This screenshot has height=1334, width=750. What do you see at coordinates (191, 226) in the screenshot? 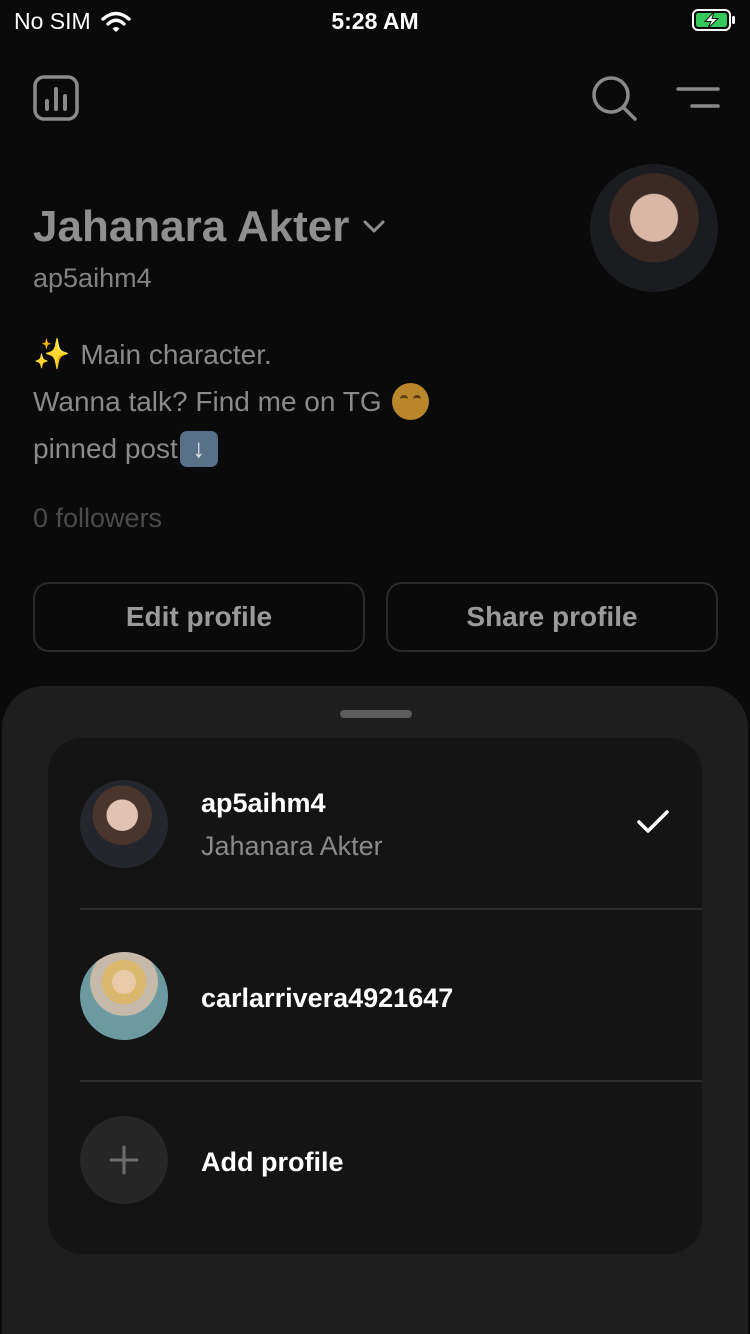
I see `profile-name-text: Jahanara Akter` at bounding box center [191, 226].